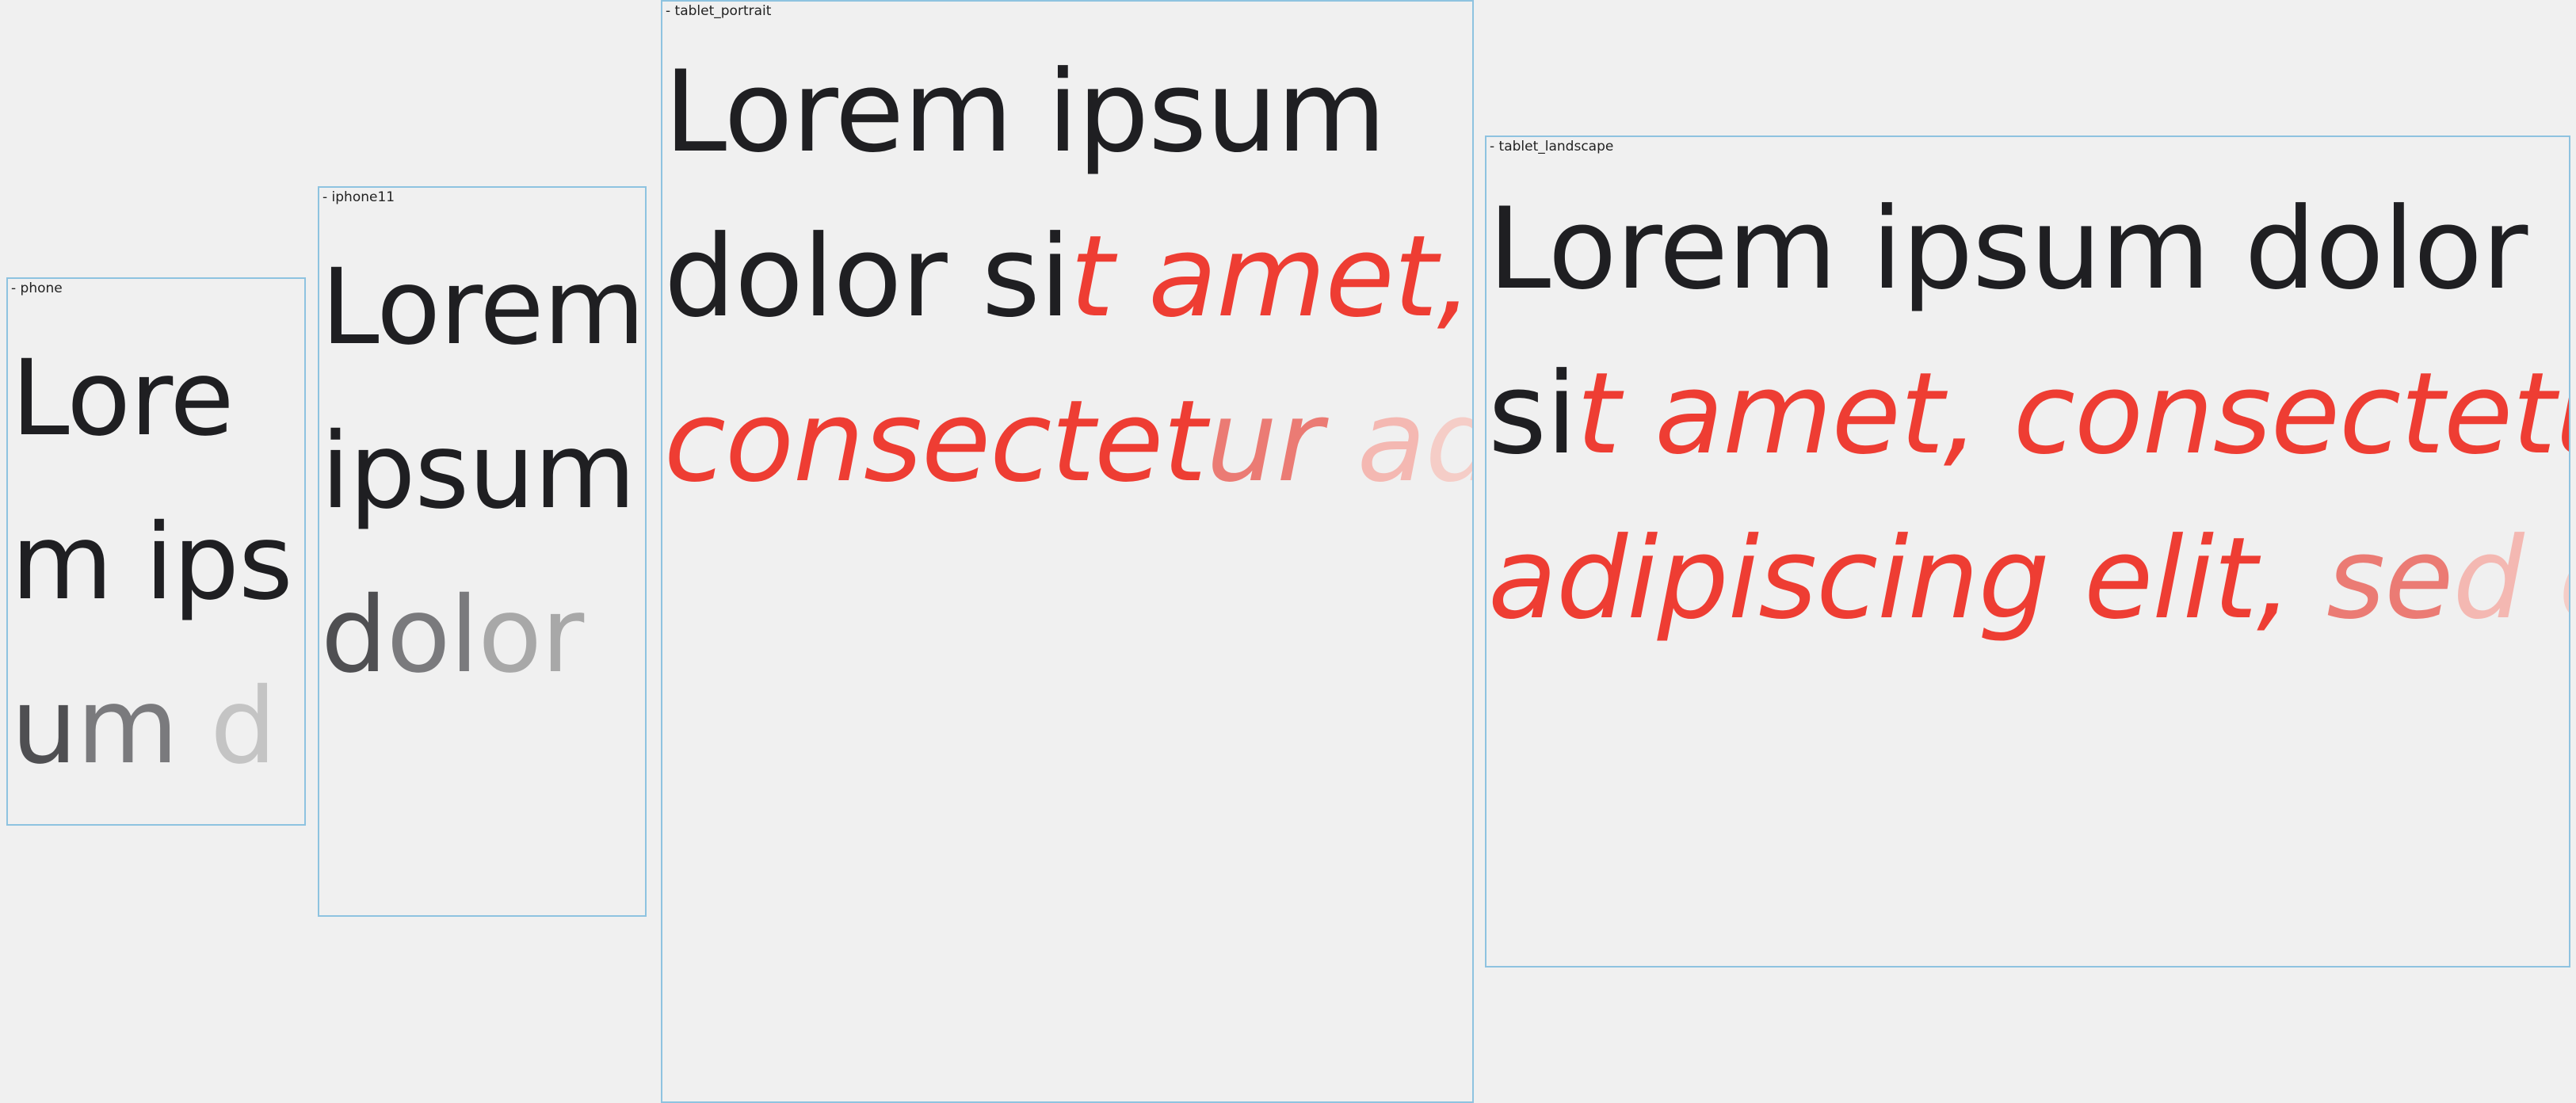 This screenshot has height=1103, width=2576. I want to click on sample-text-iphone11: Lorem ipsum dolor, so click(483, 472).